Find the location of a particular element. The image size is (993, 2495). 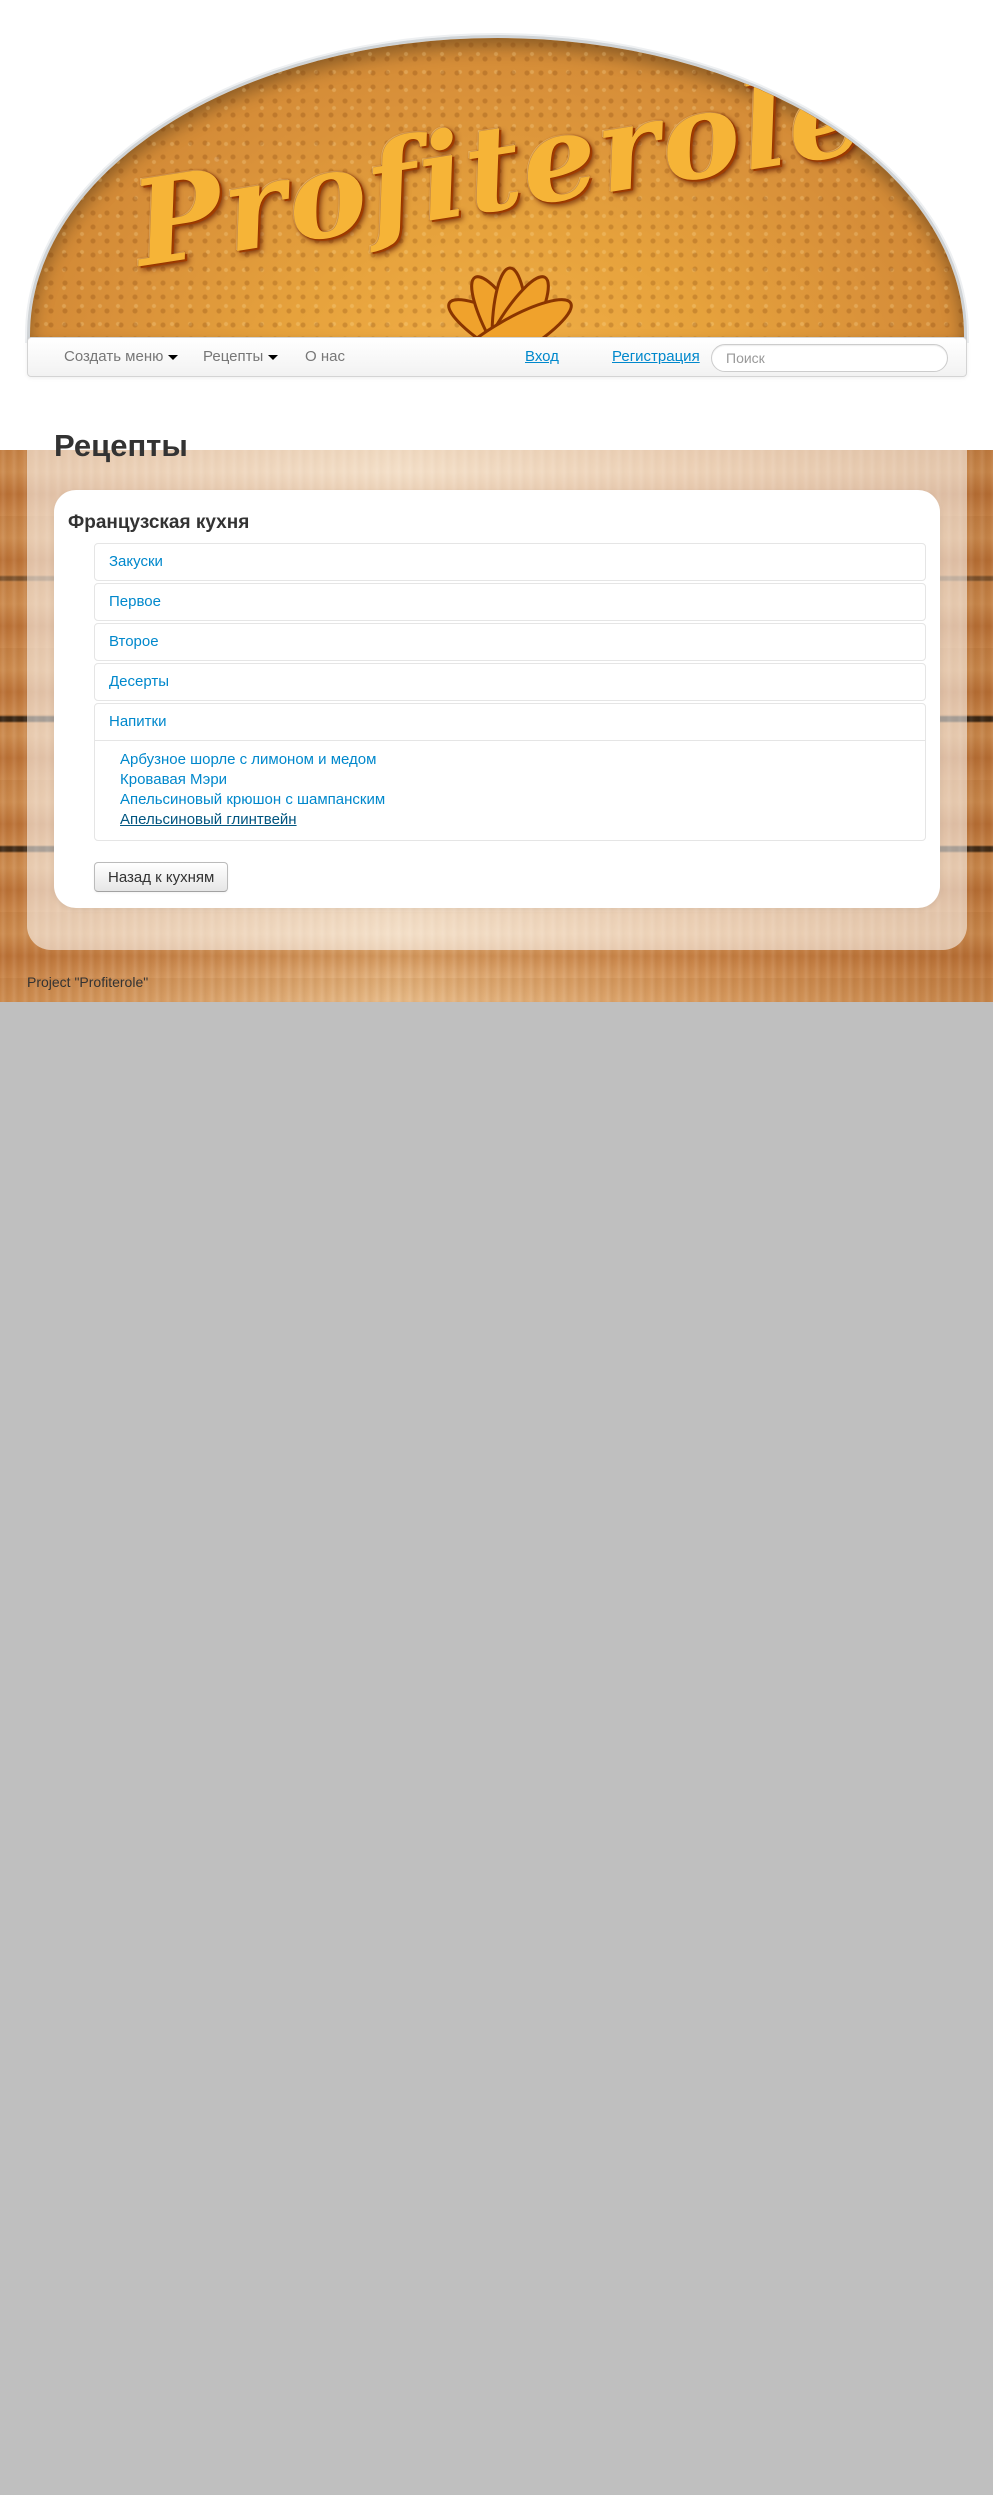

accordion-header-napitki: Напитки is located at coordinates (510, 722).